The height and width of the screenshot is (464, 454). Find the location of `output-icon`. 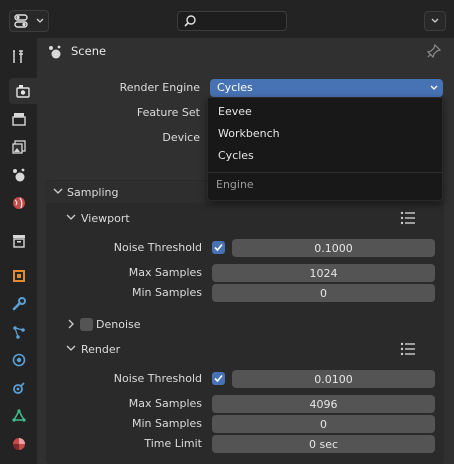

output-icon is located at coordinates (19, 119).